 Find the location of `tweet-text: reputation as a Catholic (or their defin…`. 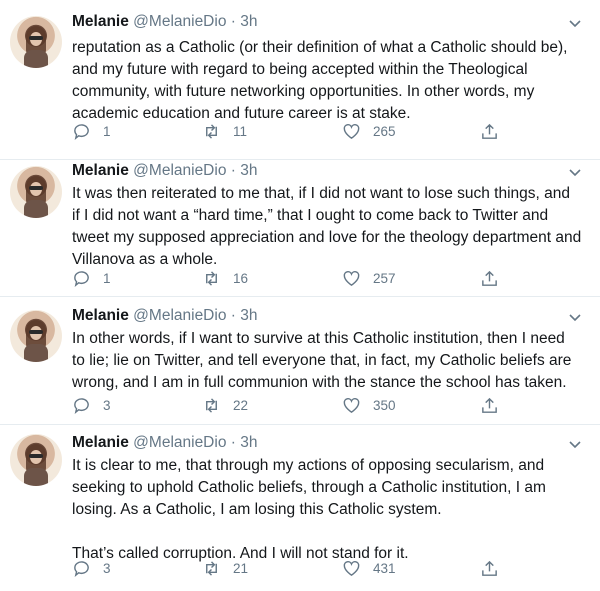

tweet-text: reputation as a Catholic (or their defin… is located at coordinates (327, 81).